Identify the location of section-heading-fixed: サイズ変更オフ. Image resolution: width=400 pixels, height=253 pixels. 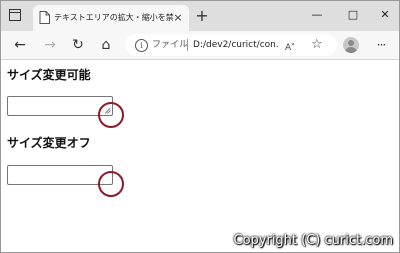
(49, 143).